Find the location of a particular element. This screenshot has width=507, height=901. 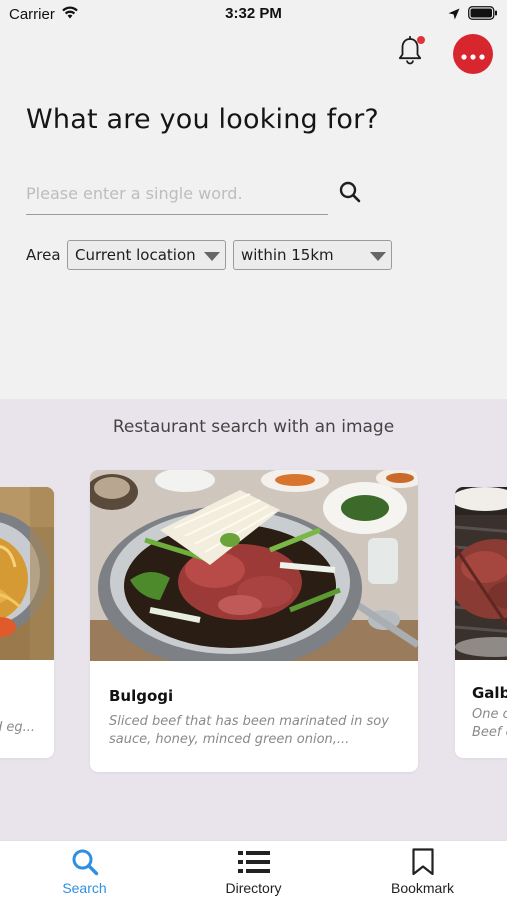

tab-label: Bookmark is located at coordinates (422, 888).